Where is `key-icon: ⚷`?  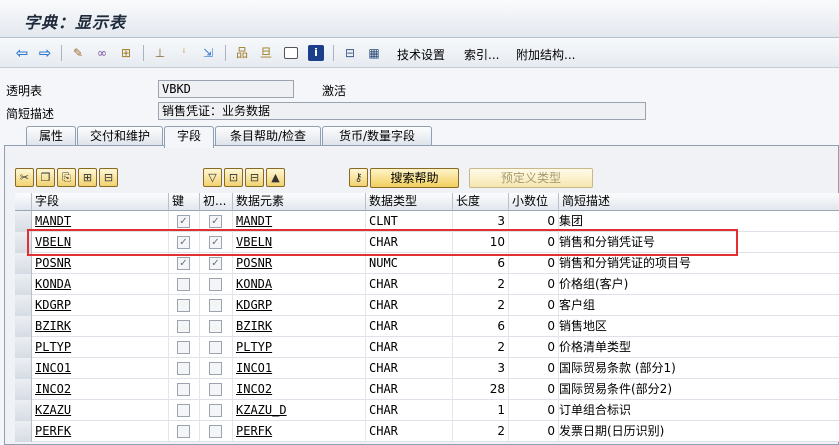 key-icon: ⚷ is located at coordinates (358, 177).